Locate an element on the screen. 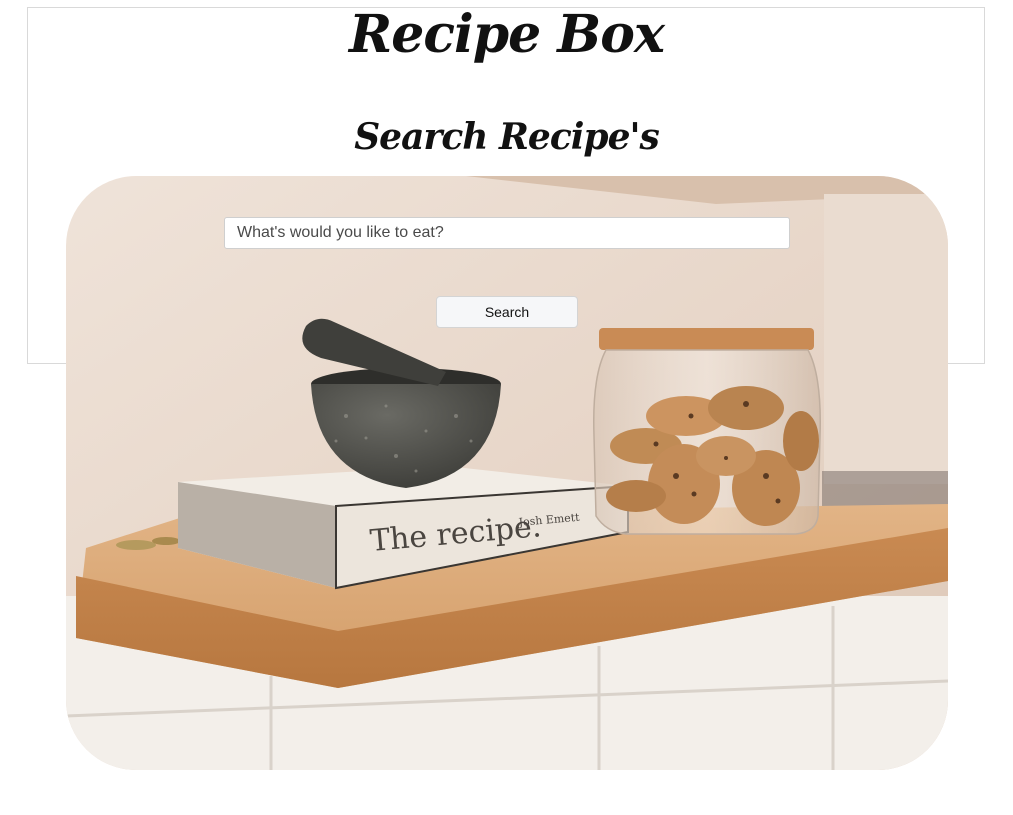  section-title: Search Recipe's is located at coordinates (507, 137).